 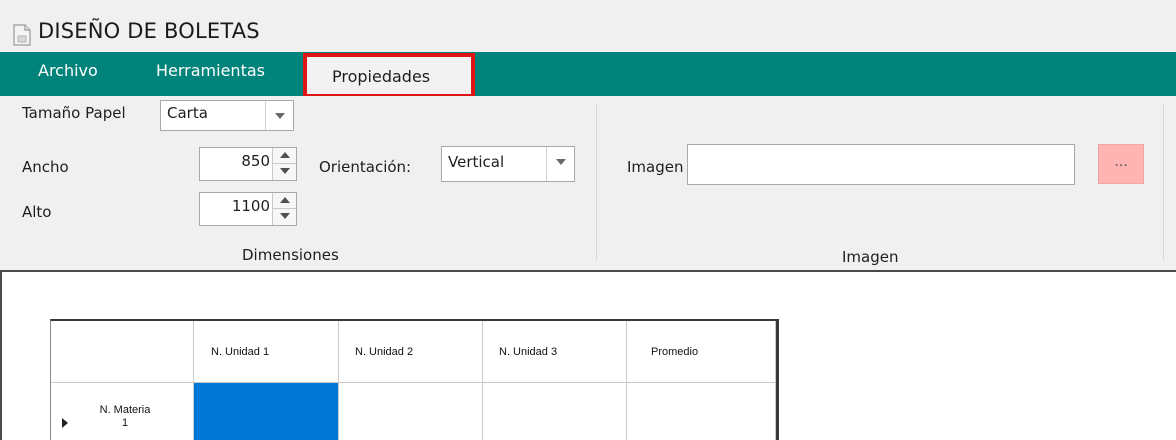 What do you see at coordinates (476, 162) in the screenshot?
I see `orientation-value: Vertical` at bounding box center [476, 162].